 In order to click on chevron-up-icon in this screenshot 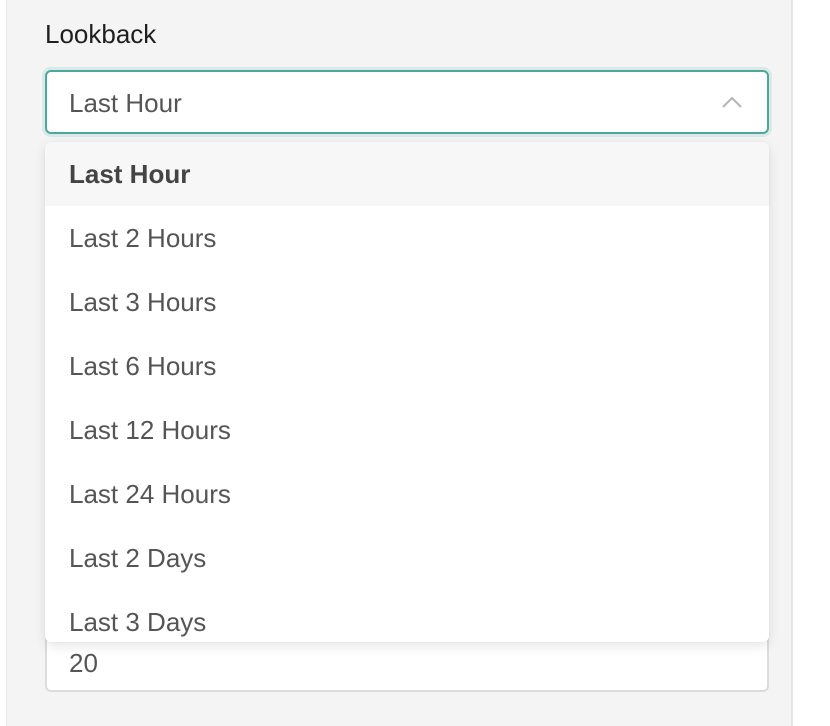, I will do `click(732, 102)`.